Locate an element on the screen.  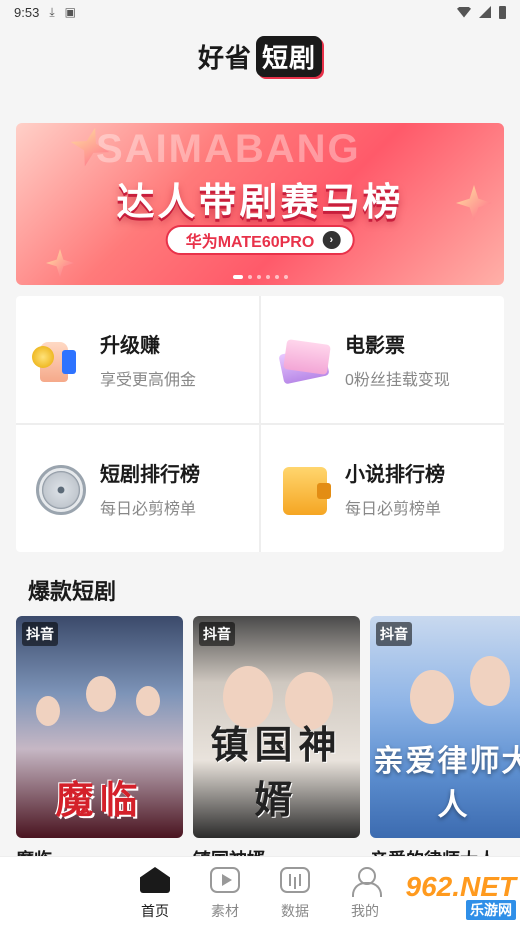
tab-label: 素材 is located at coordinates (225, 911).